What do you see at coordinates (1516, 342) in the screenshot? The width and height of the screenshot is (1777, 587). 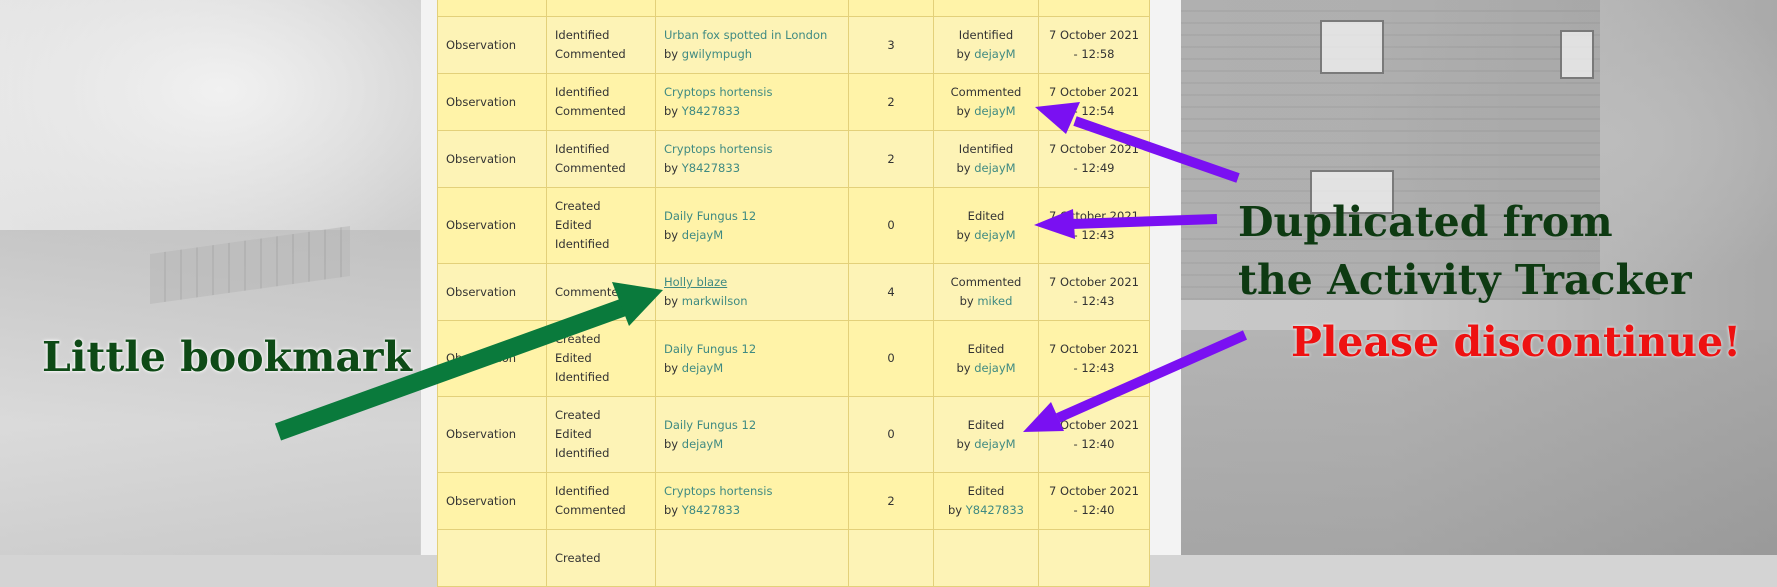 I see `discontinue-annotation: Please discontinue!` at bounding box center [1516, 342].